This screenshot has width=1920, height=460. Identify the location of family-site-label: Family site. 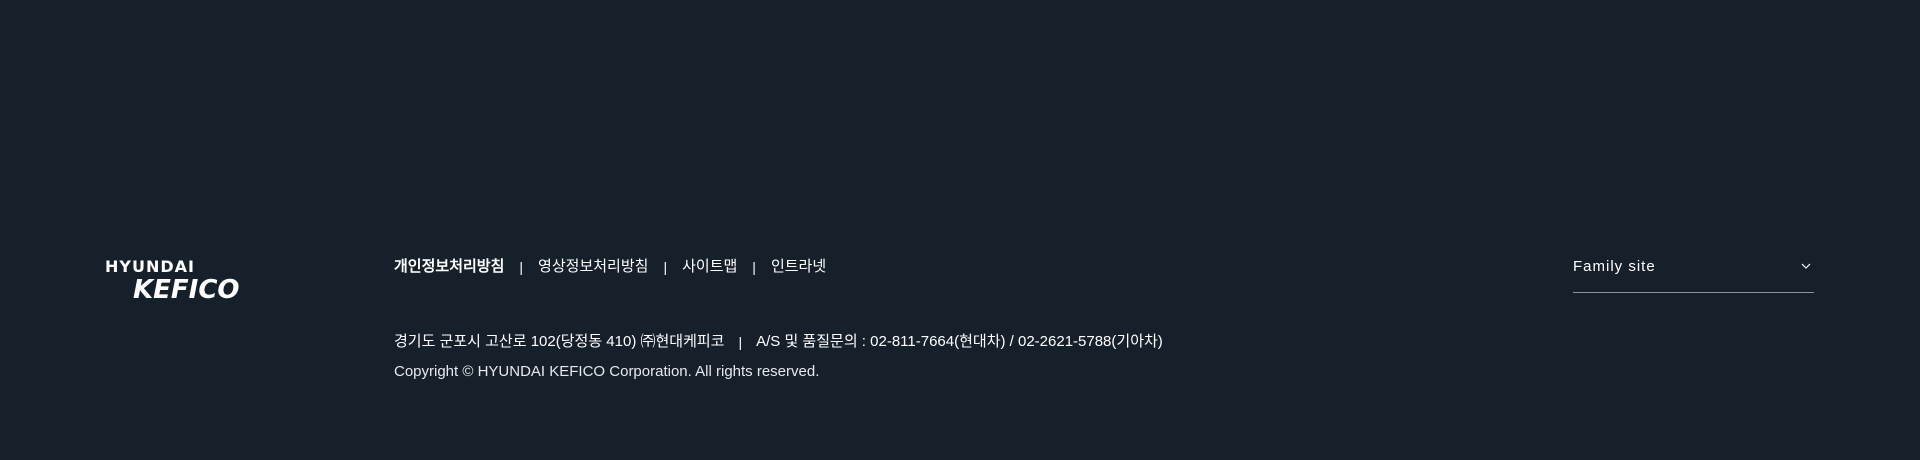
(1614, 266).